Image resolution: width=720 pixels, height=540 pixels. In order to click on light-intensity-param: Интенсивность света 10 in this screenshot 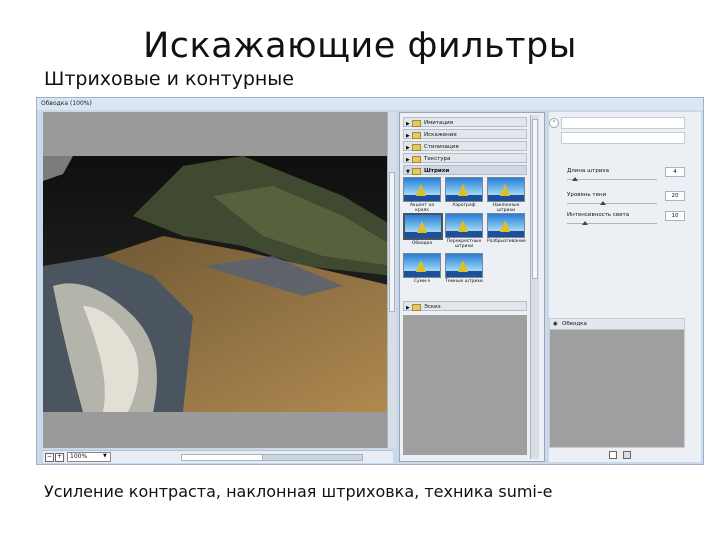, I will do `click(626, 221)`.